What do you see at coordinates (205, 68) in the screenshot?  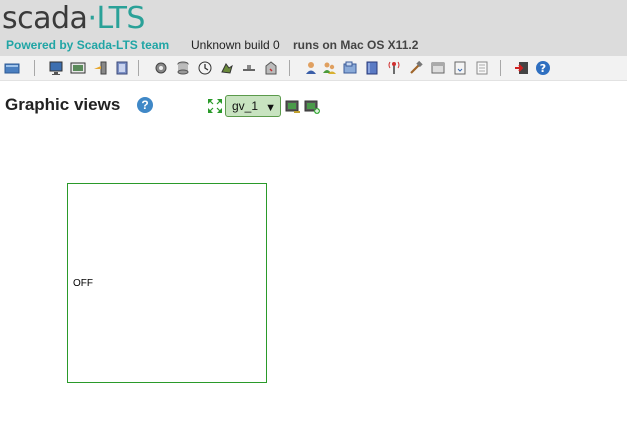 I see `compound-events-icon` at bounding box center [205, 68].